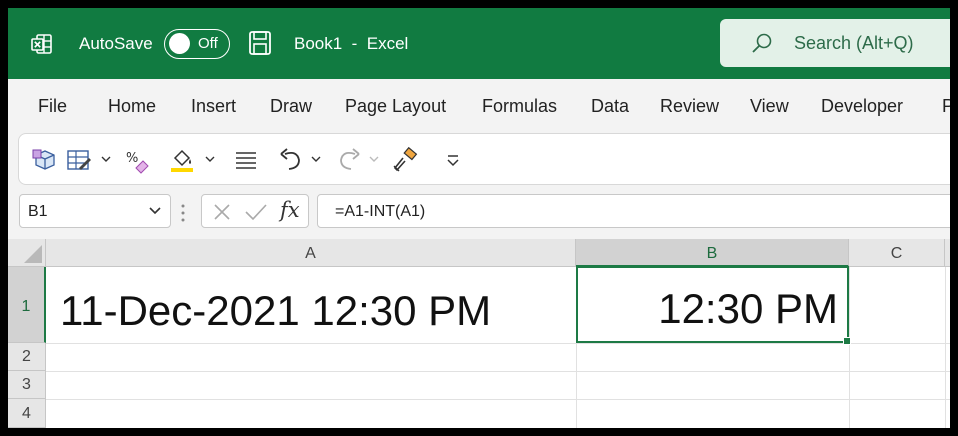  I want to click on tab-review: Review, so click(689, 106).